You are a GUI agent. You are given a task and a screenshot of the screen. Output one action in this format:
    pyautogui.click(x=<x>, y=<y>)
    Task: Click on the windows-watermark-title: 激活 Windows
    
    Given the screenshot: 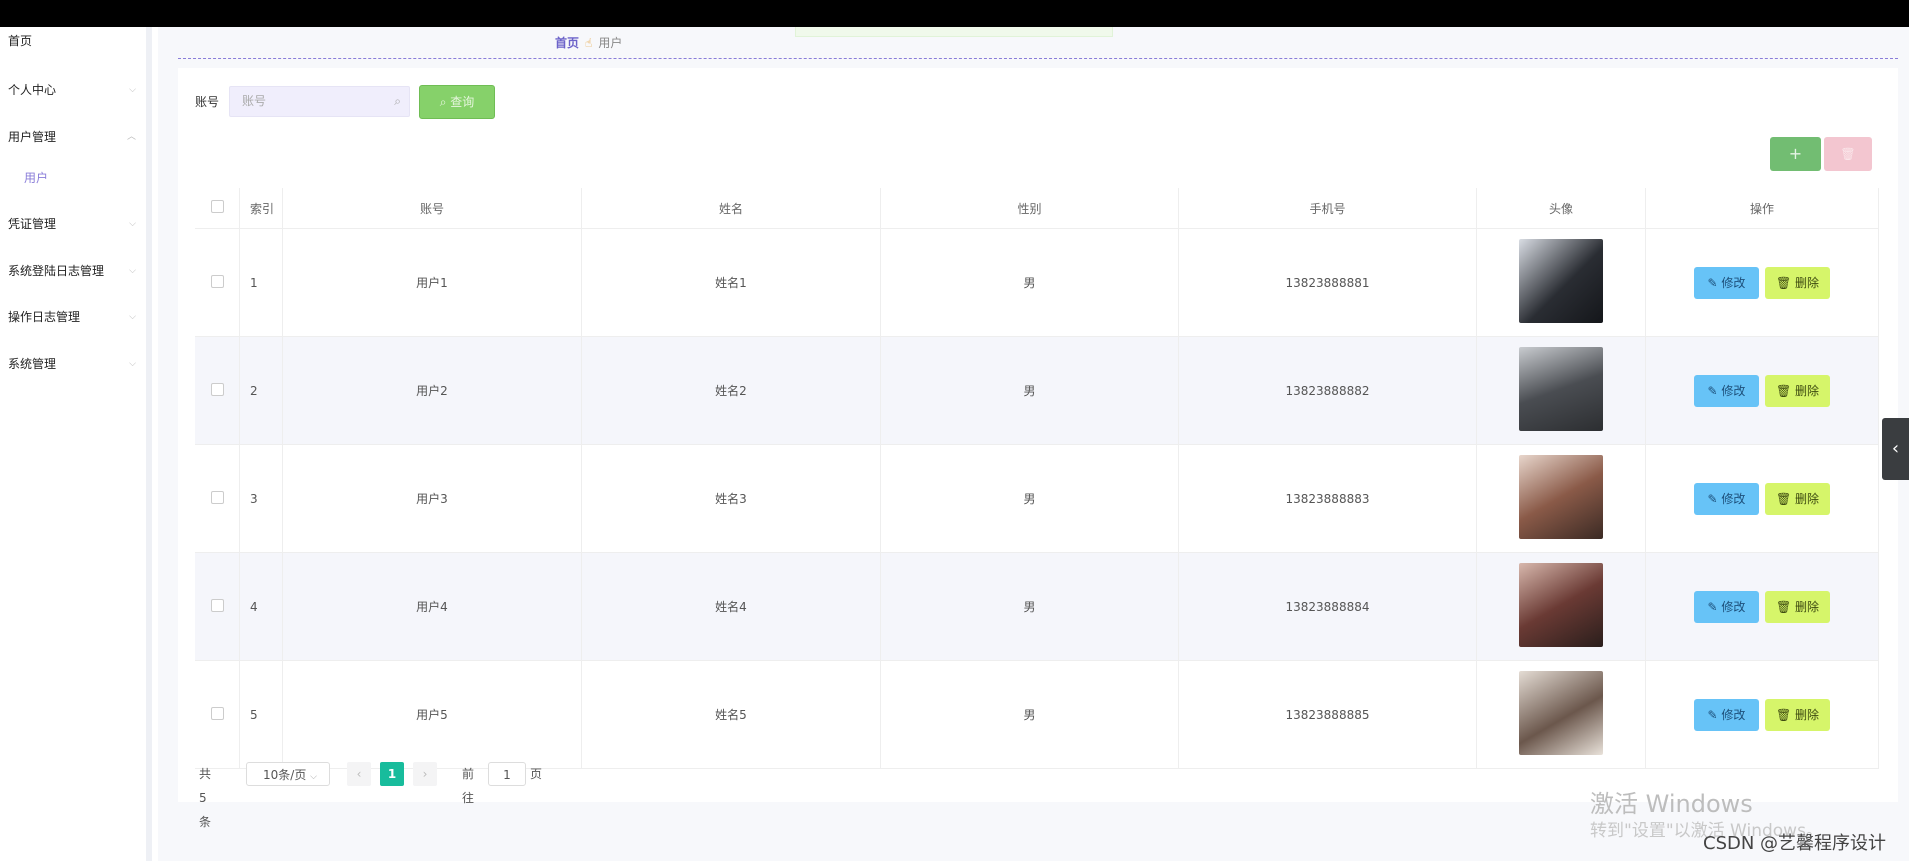 What is the action you would take?
    pyautogui.click(x=1671, y=804)
    